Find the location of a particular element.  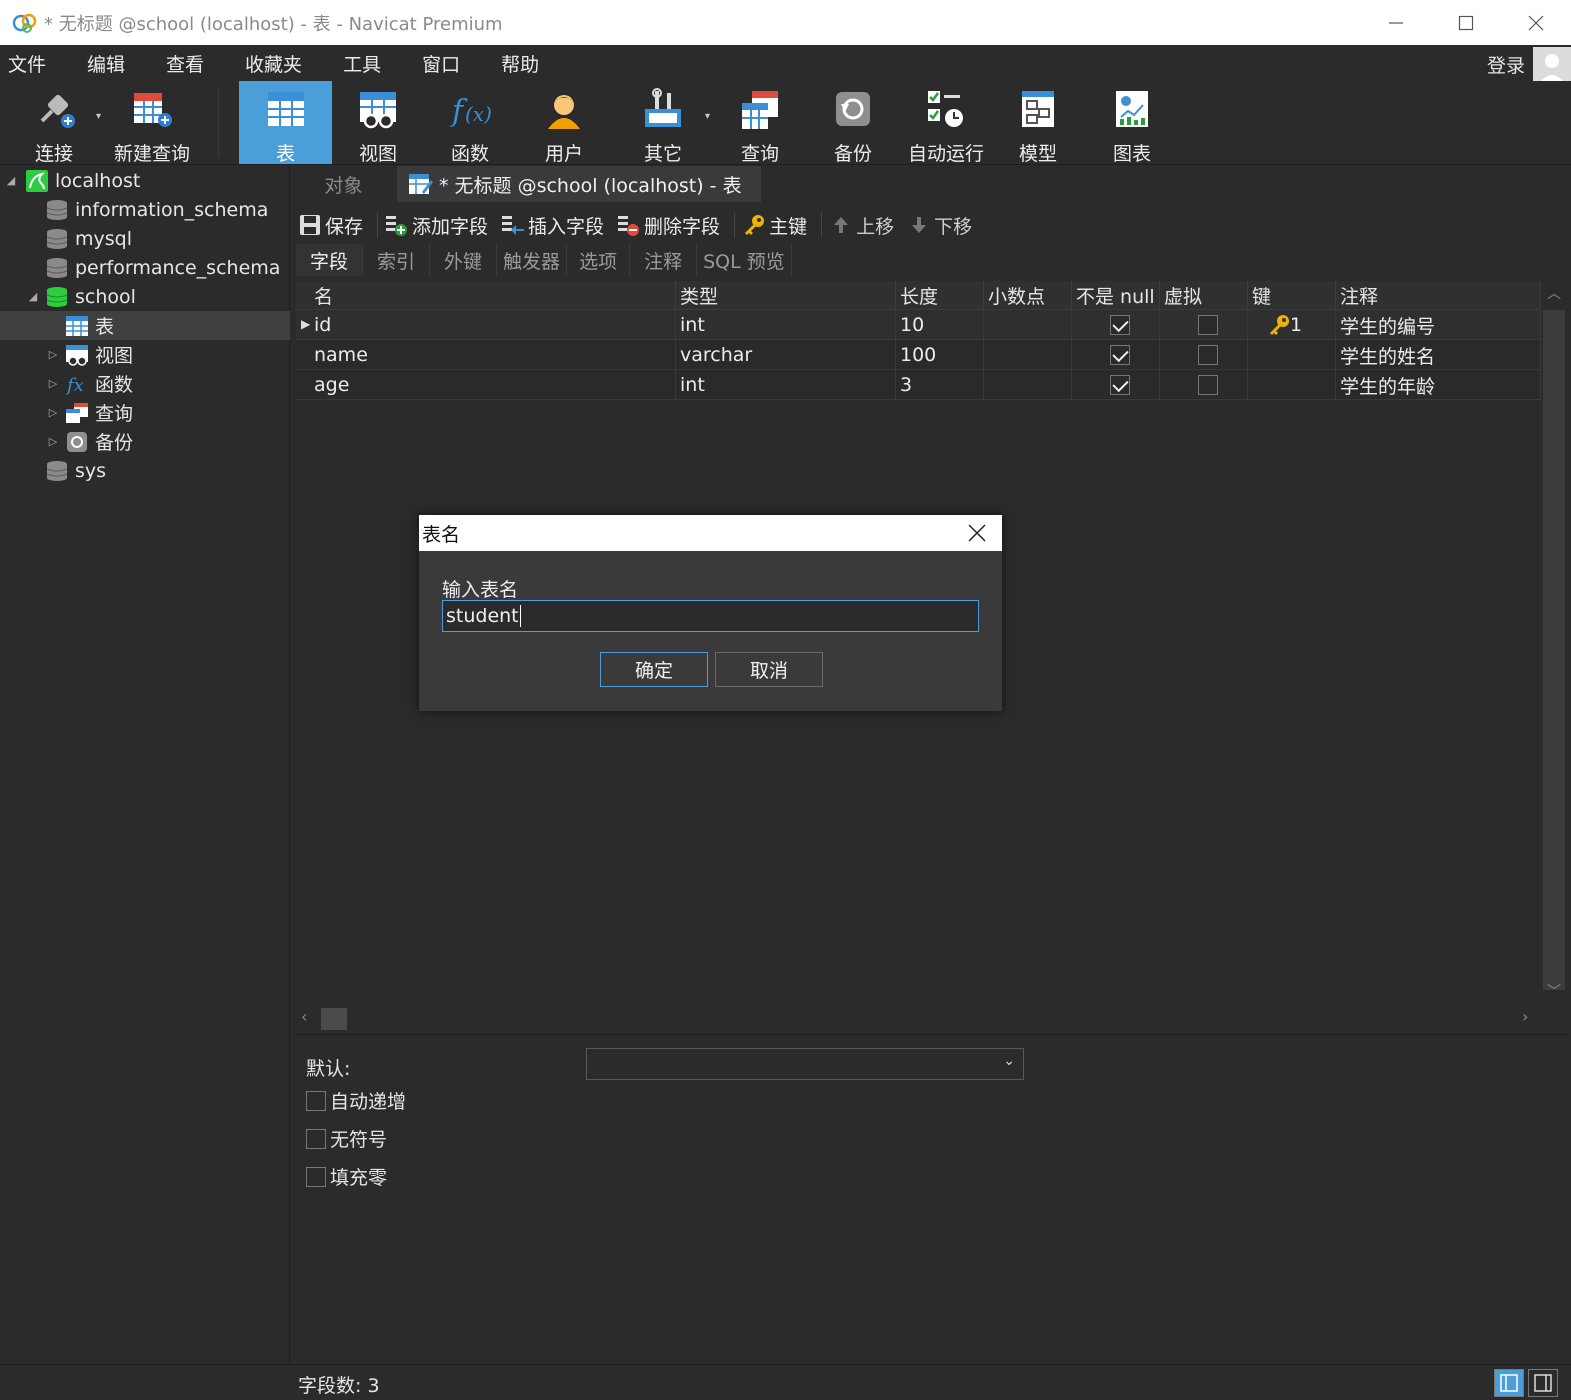

field-type-cell: int is located at coordinates (786, 325).